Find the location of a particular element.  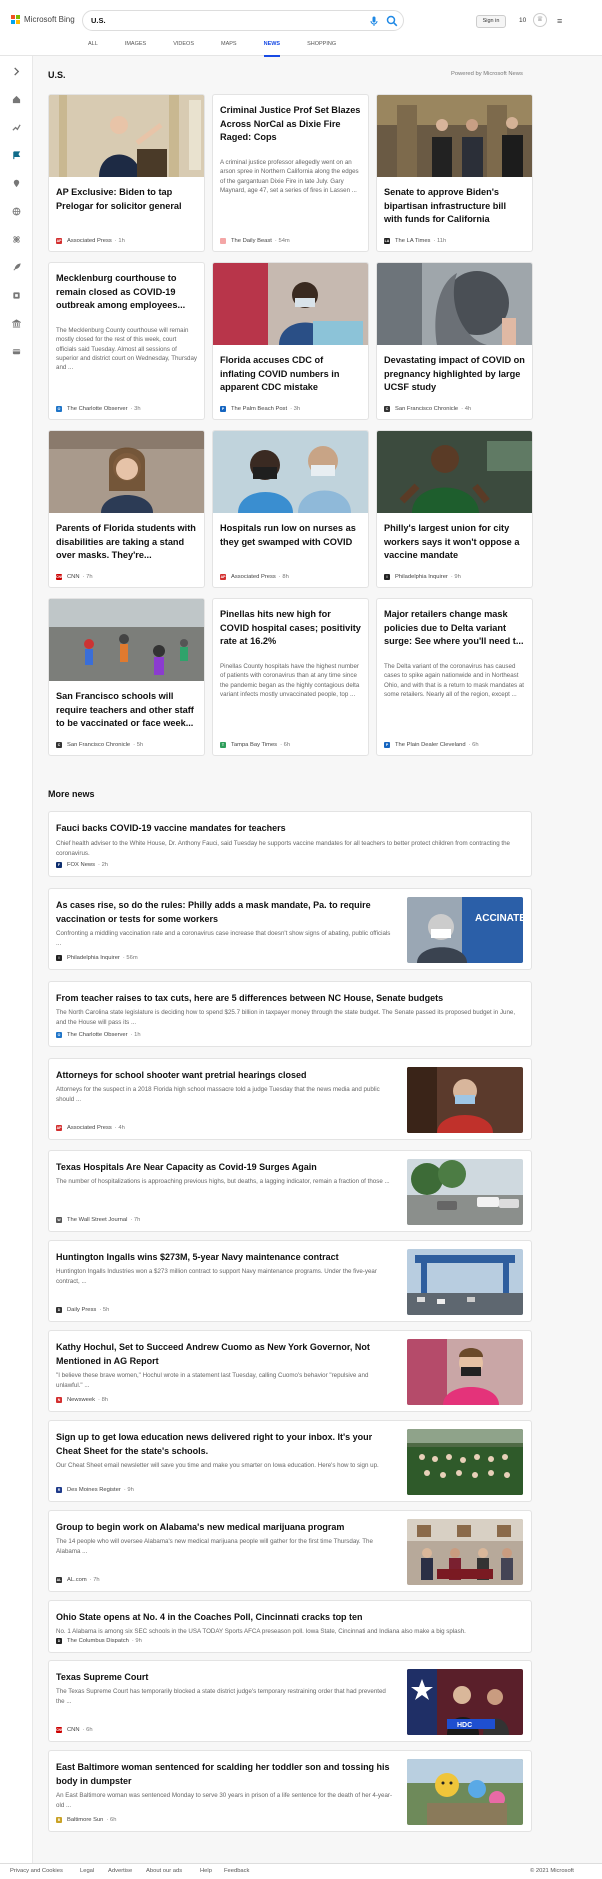

news-card-source: P The Palm Beach Post · 3h is located at coordinates (260, 409).